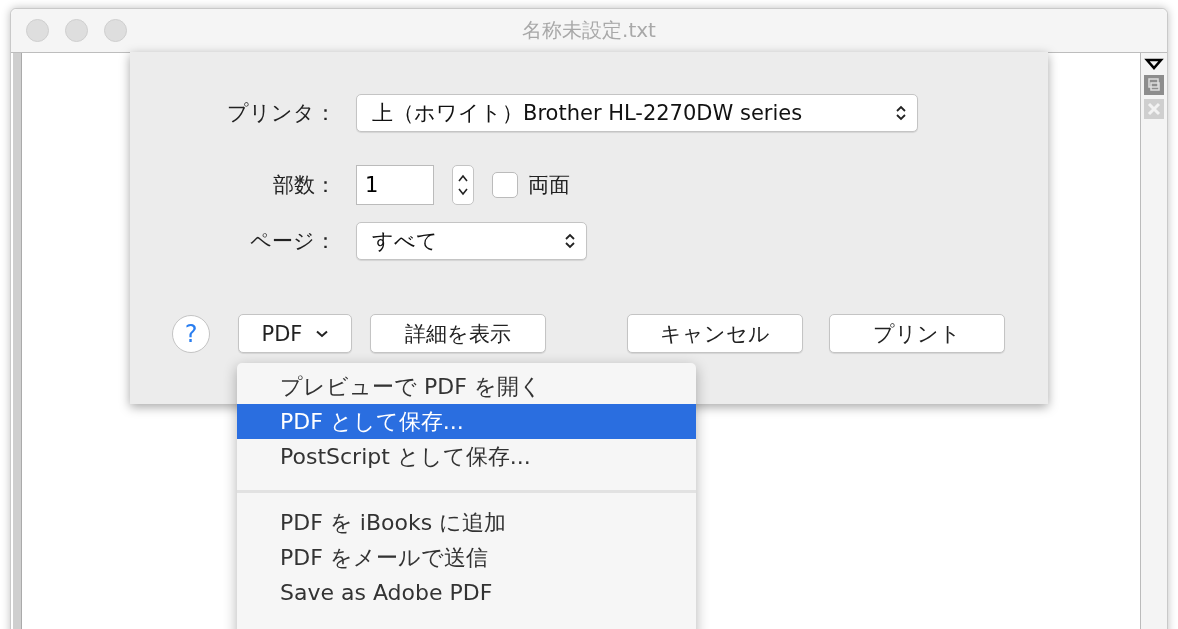 The image size is (1178, 629). Describe the element at coordinates (395, 185) in the screenshot. I see `copies-field: 1` at that location.